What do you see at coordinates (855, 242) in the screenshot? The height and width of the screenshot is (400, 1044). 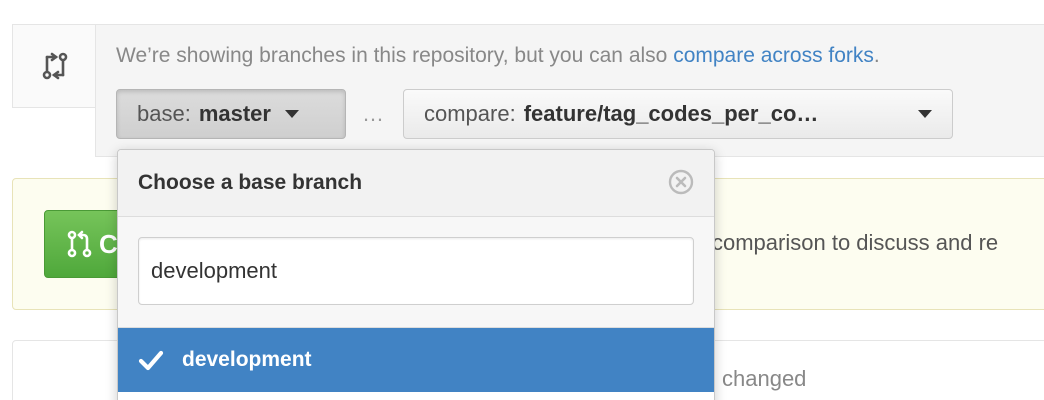 I see `flash-text: comparison to discuss and re` at bounding box center [855, 242].